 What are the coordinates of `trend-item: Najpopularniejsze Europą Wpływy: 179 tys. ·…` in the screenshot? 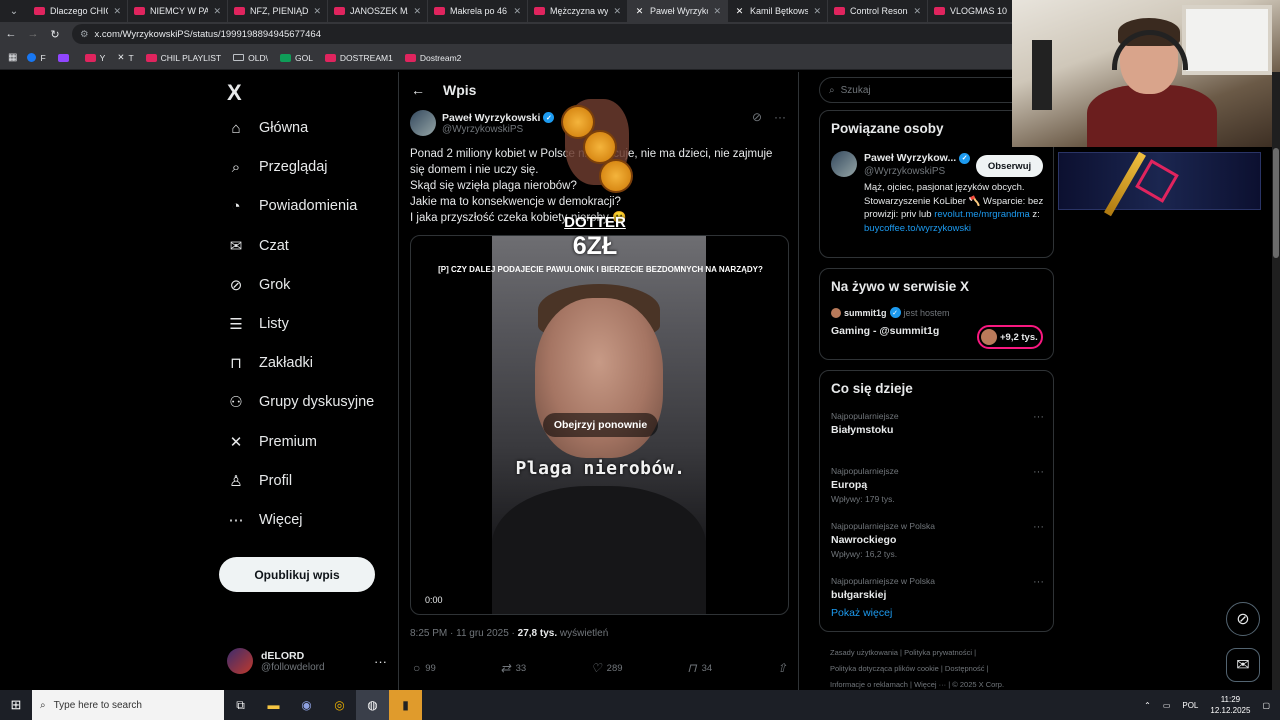 It's located at (937, 485).